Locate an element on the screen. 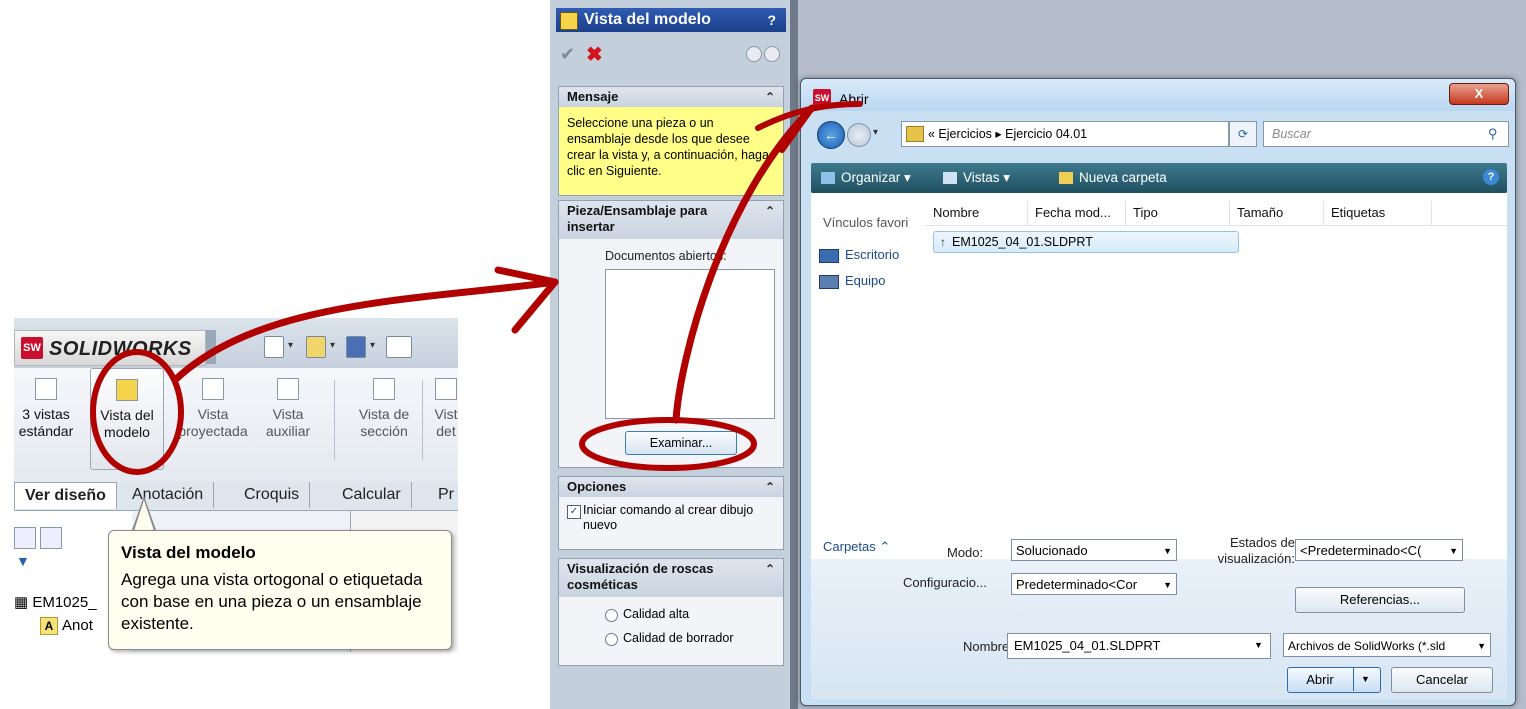  save-dropdown-icon: ▾ is located at coordinates (372, 345).